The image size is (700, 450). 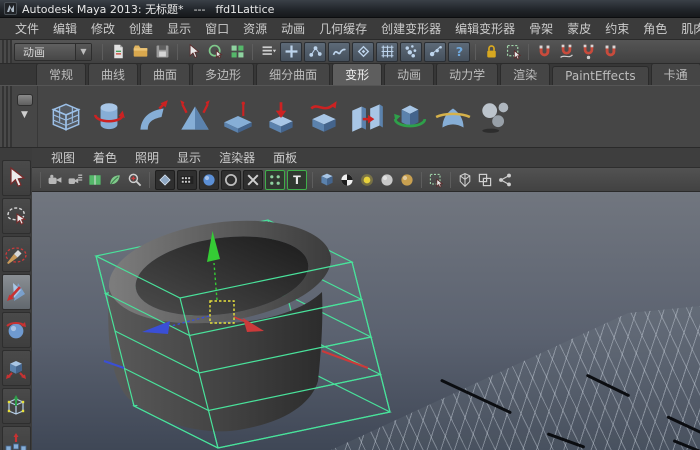 What do you see at coordinates (588, 52) in the screenshot?
I see `snap-to-point-icon` at bounding box center [588, 52].